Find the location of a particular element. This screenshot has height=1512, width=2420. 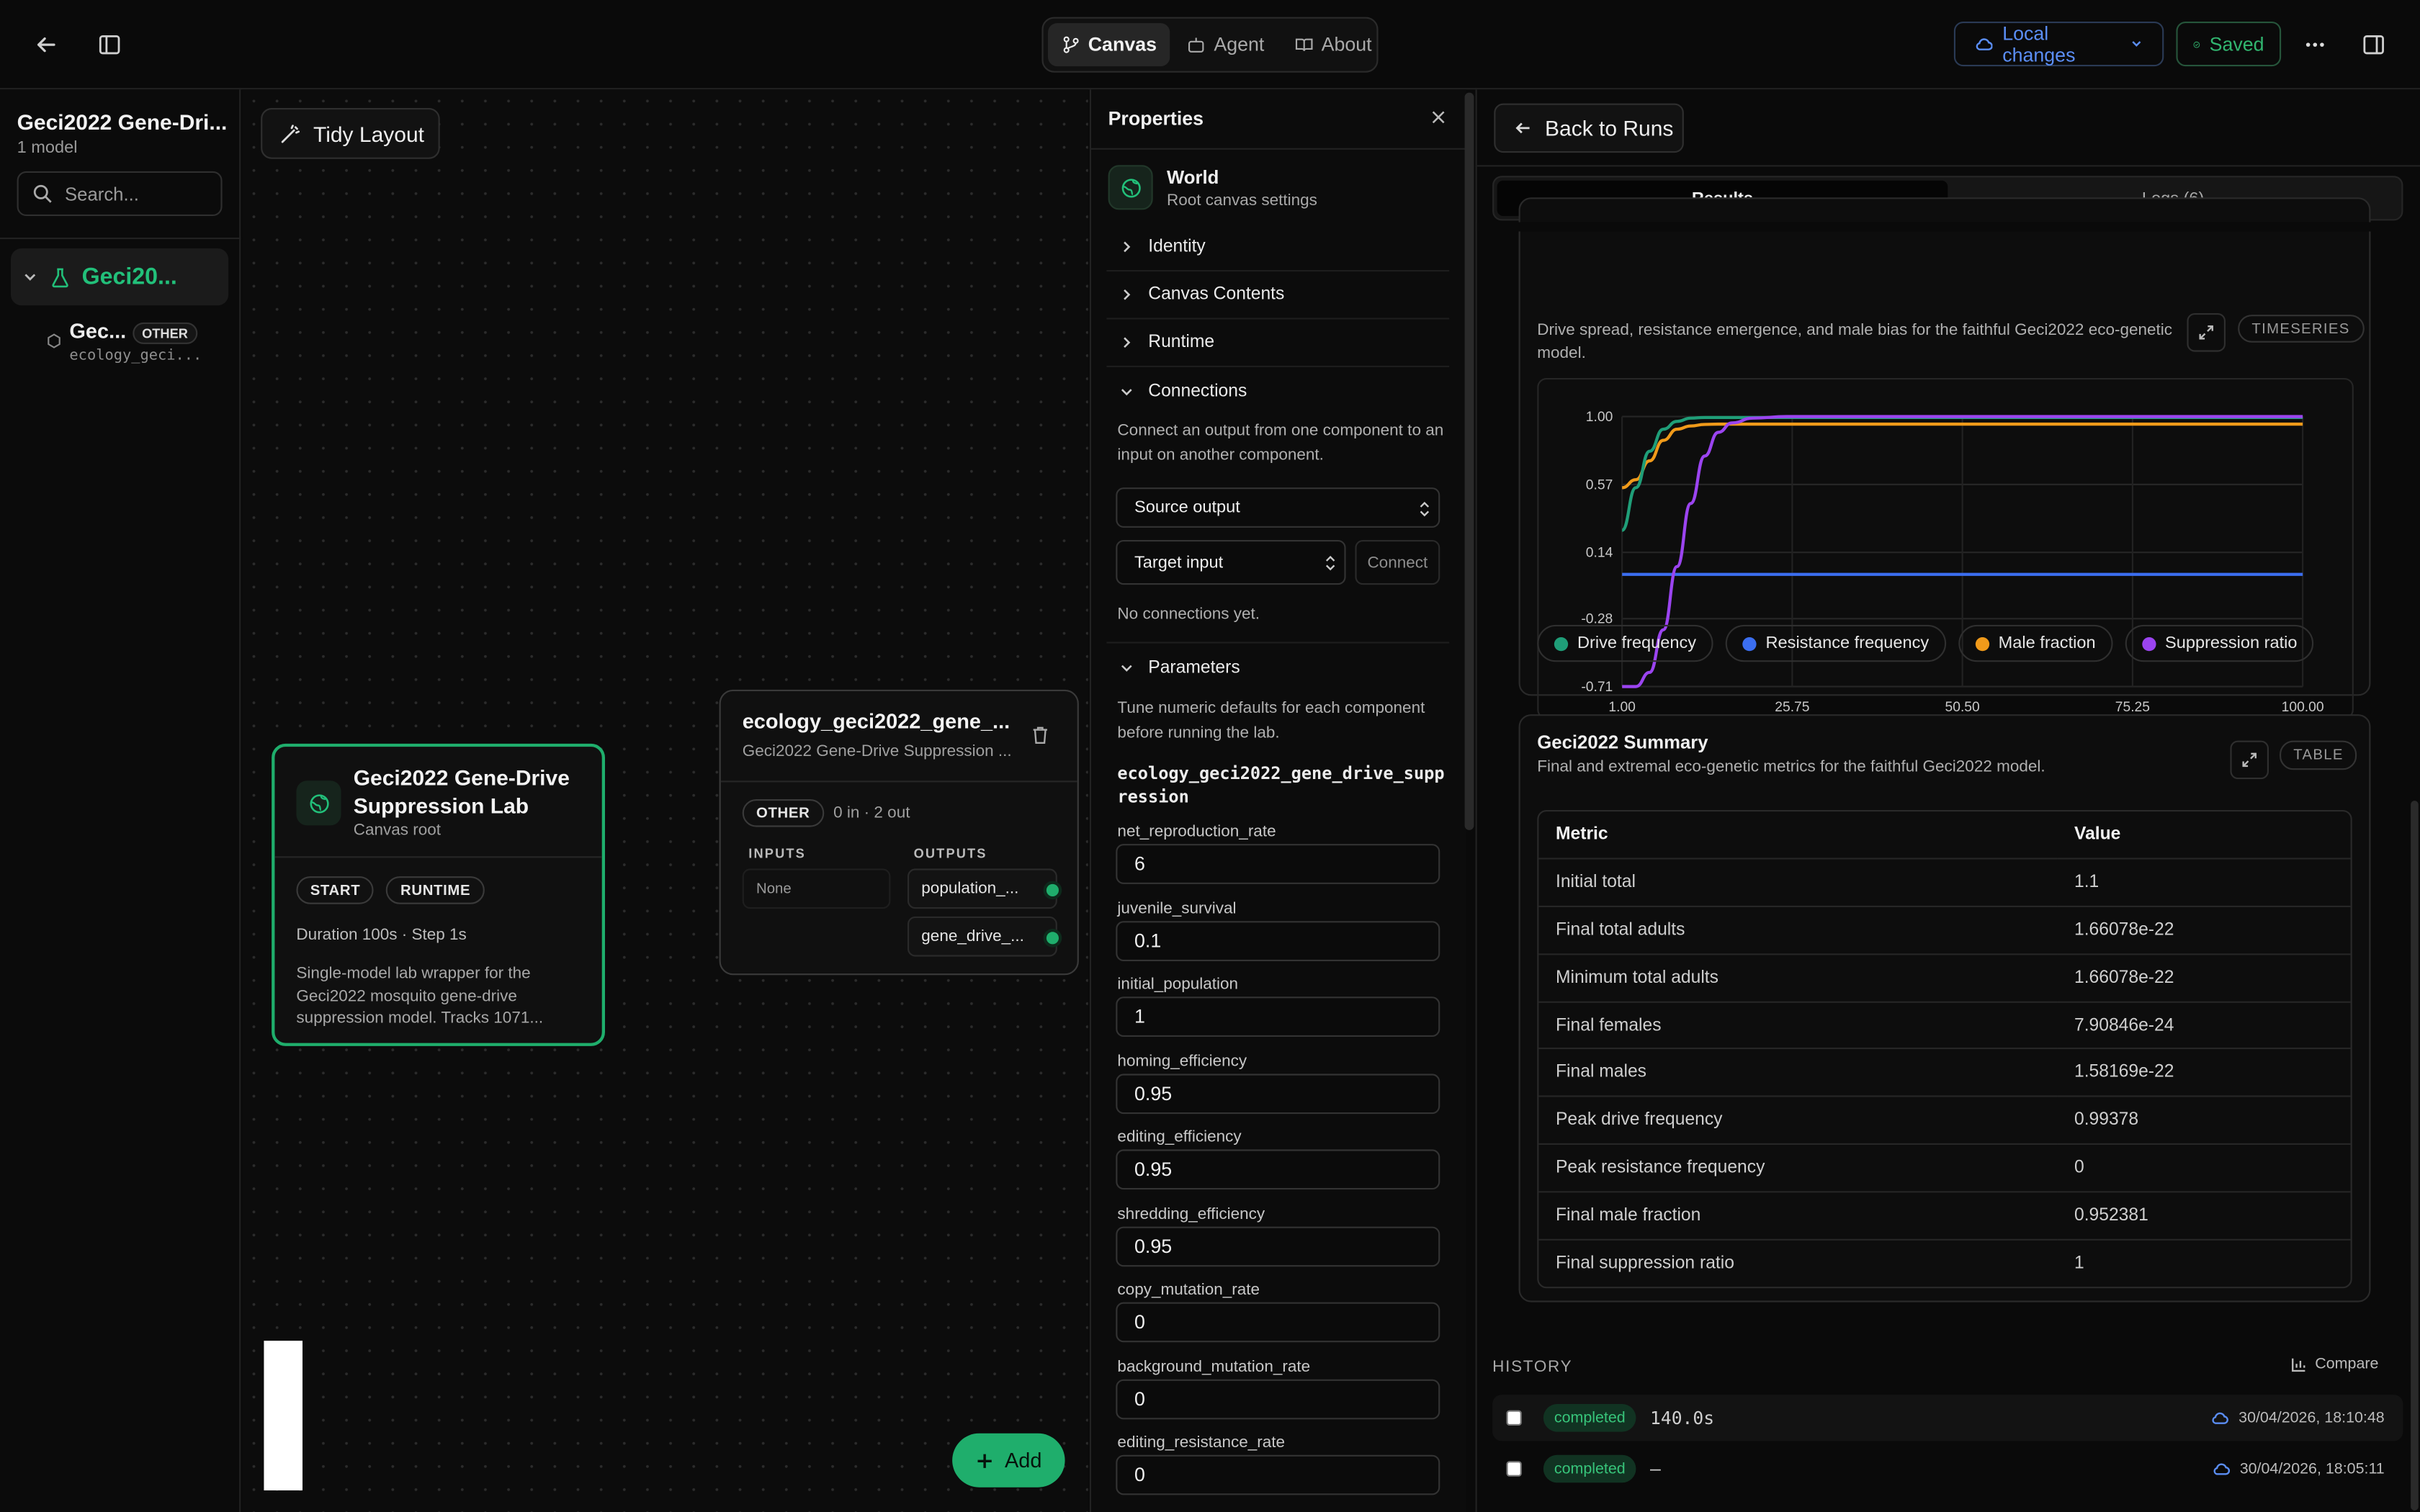

section-canvas-contents: Canvas Contents is located at coordinates (1278, 295).